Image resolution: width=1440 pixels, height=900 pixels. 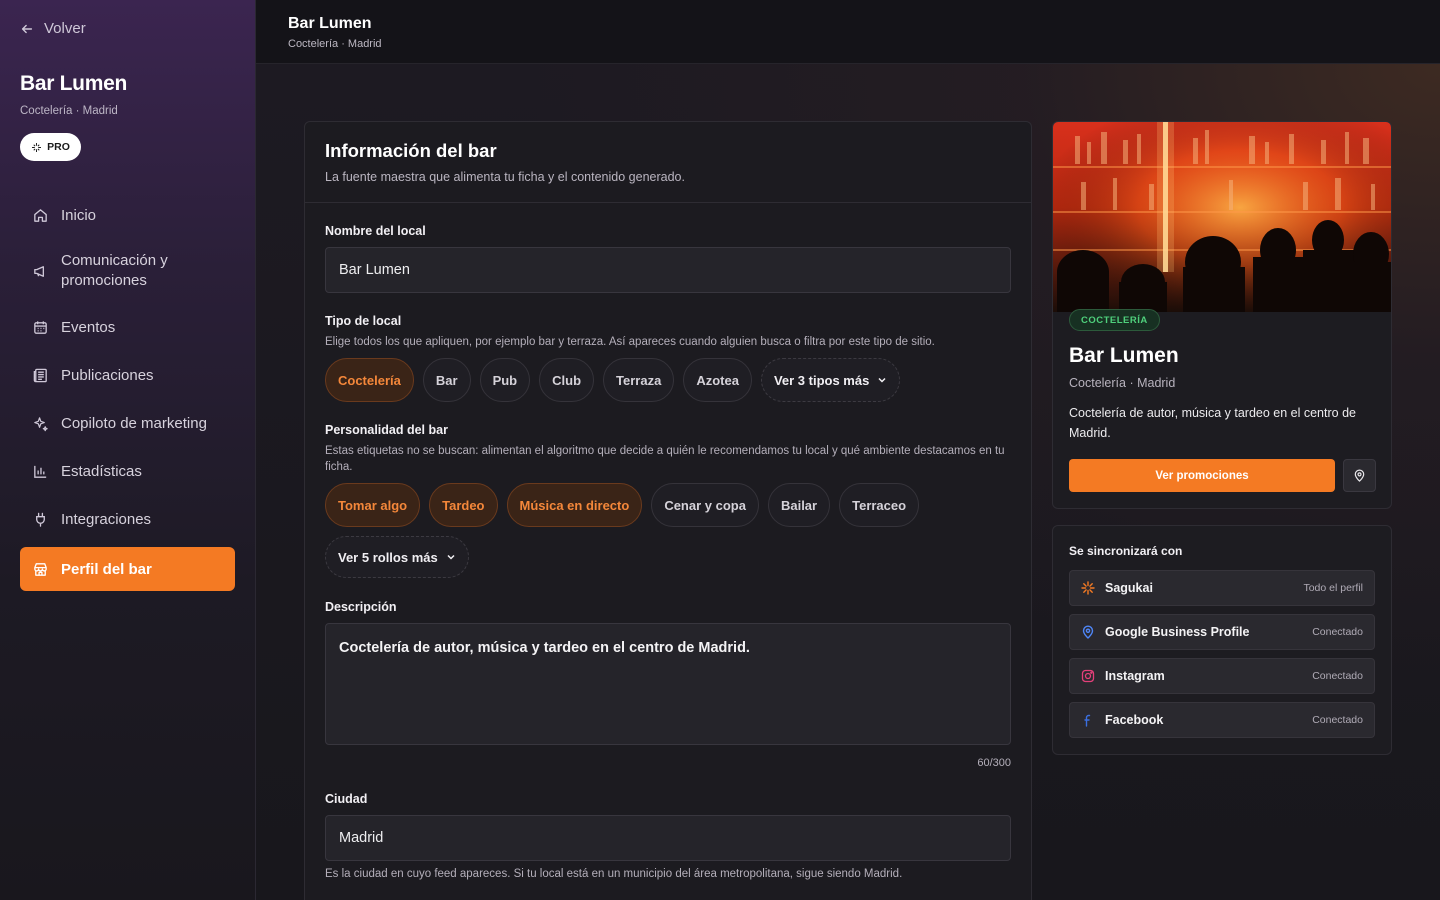 What do you see at coordinates (446, 380) in the screenshot?
I see `type-chip-bar: Bar` at bounding box center [446, 380].